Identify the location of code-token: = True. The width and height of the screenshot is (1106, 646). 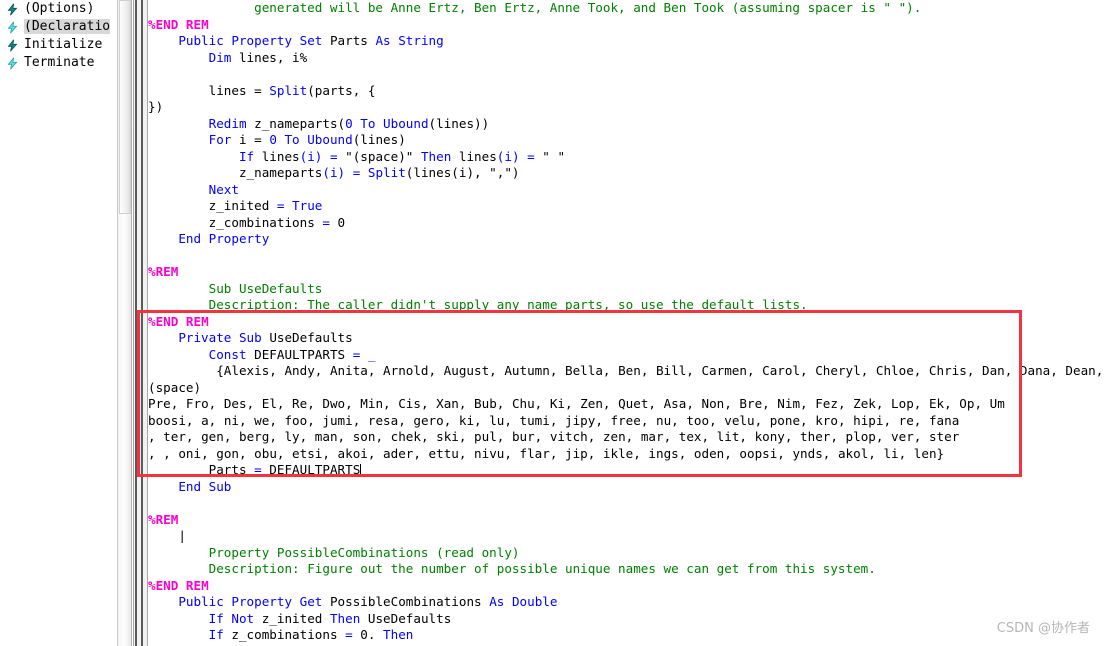
(299, 205).